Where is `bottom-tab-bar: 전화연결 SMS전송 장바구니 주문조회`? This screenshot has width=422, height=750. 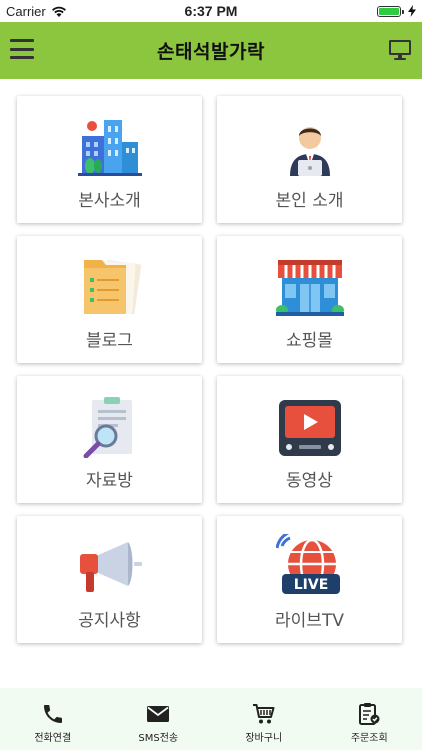 bottom-tab-bar: 전화연결 SMS전송 장바구니 주문조회 is located at coordinates (211, 719).